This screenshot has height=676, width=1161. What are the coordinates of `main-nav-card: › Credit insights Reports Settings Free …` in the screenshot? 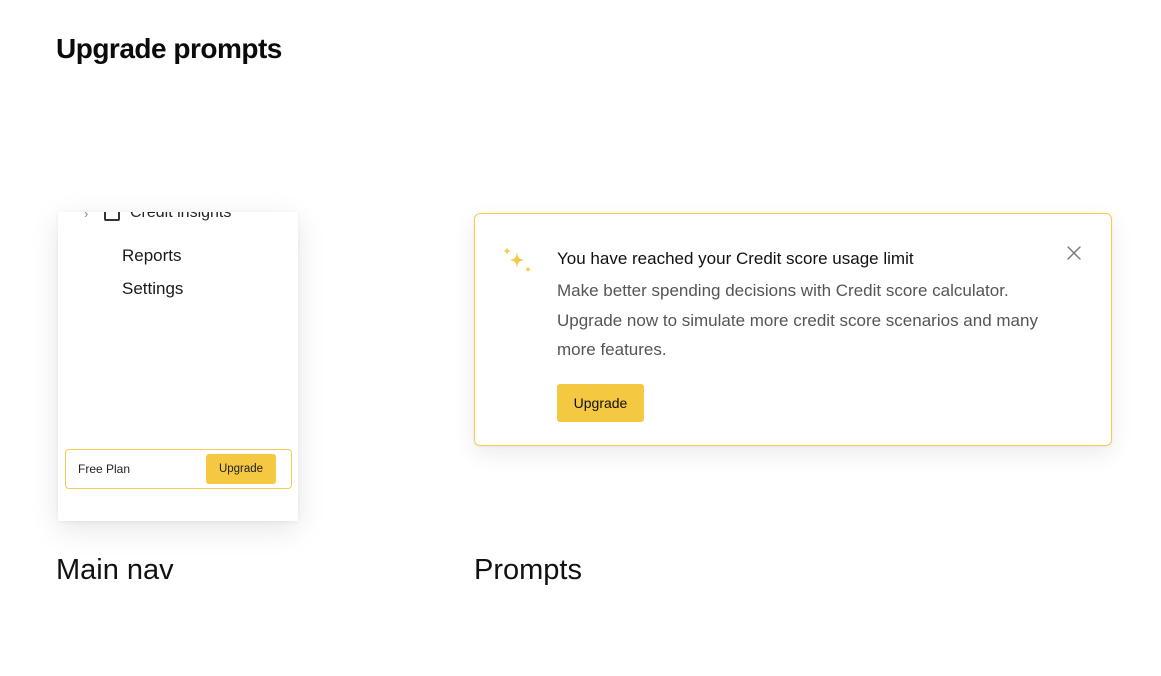 It's located at (178, 366).